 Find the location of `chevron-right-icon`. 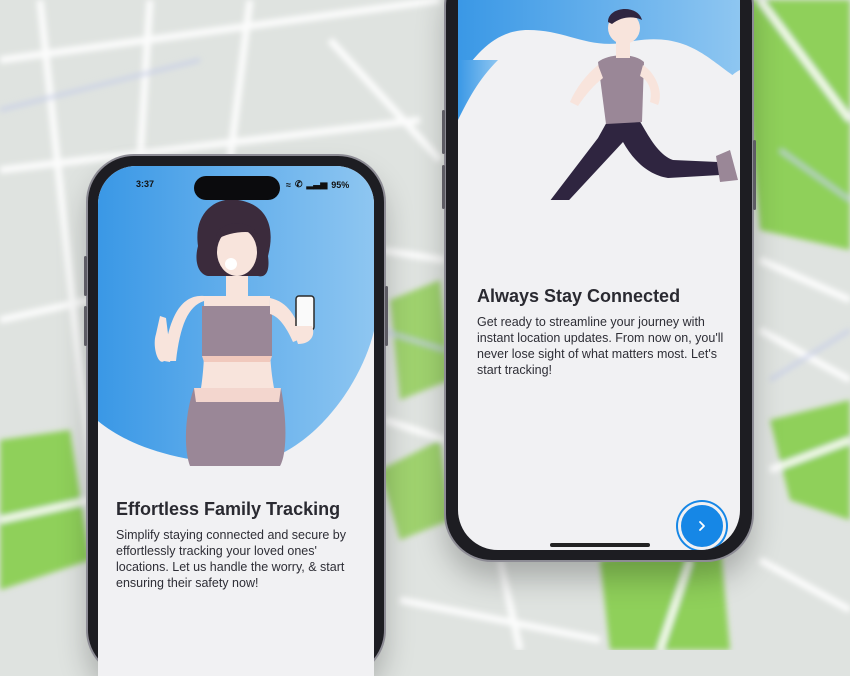

chevron-right-icon is located at coordinates (702, 526).